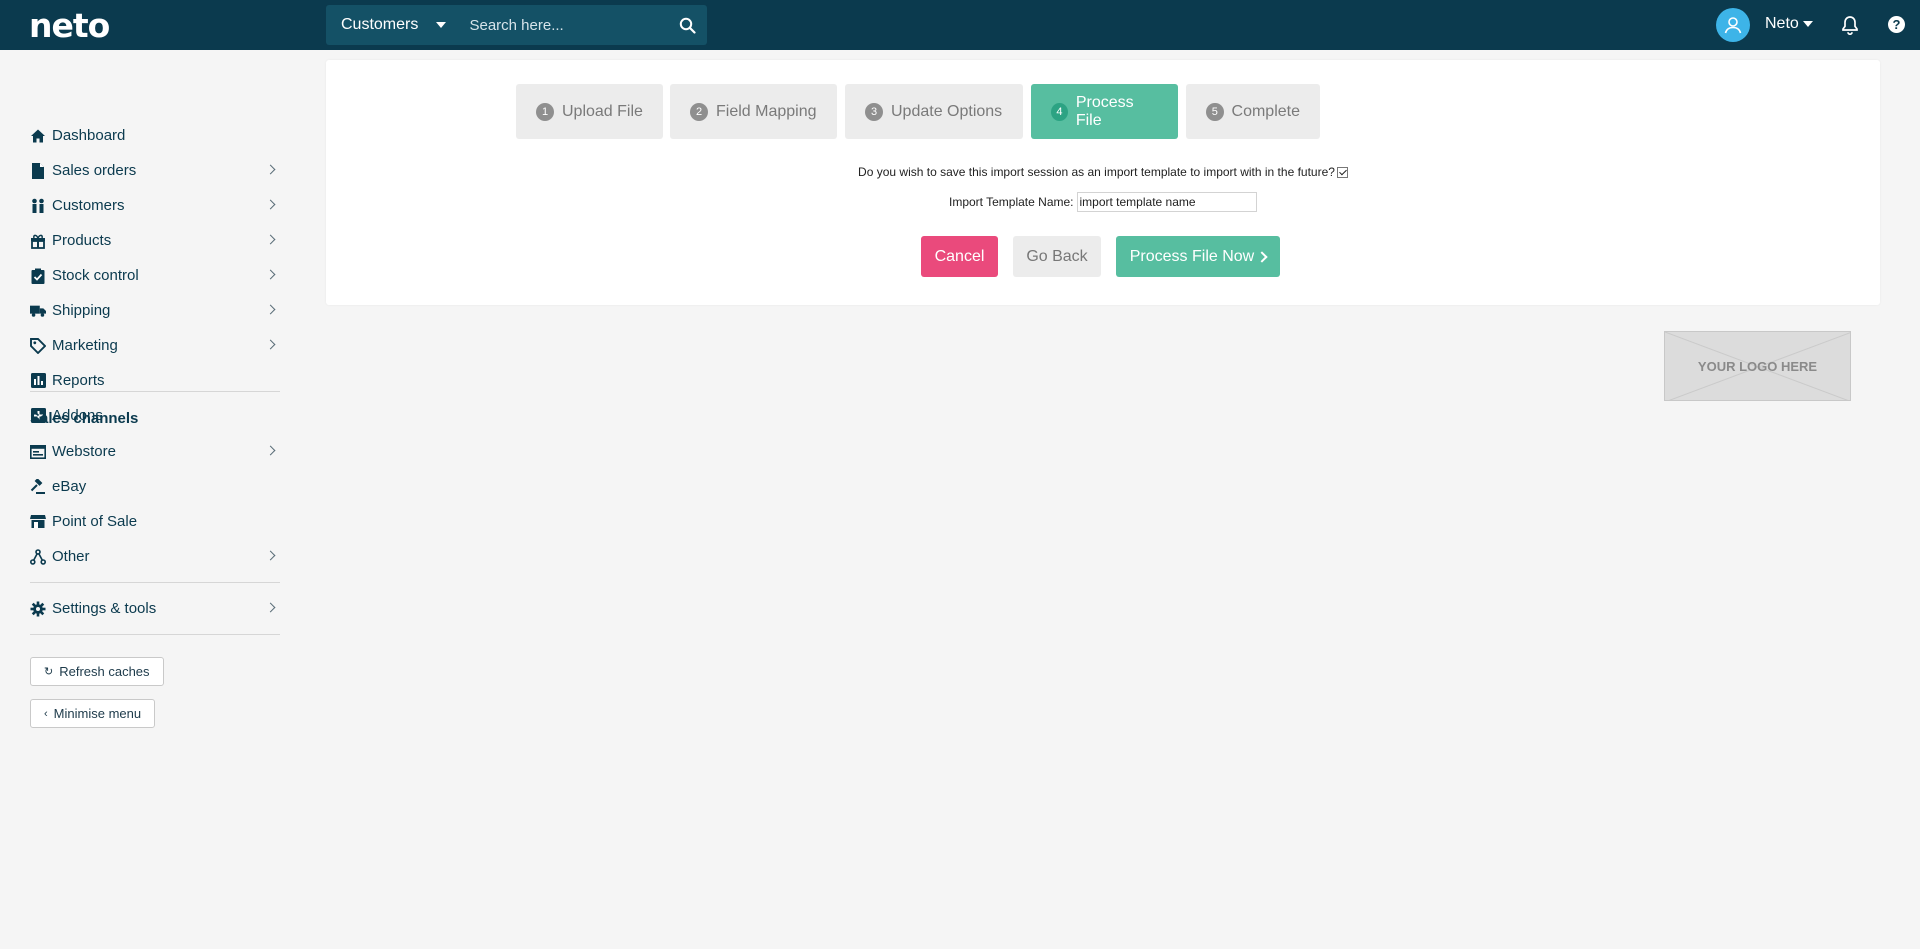  Describe the element at coordinates (155, 135) in the screenshot. I see `sidebar-item-dashboard: Dashboard` at that location.